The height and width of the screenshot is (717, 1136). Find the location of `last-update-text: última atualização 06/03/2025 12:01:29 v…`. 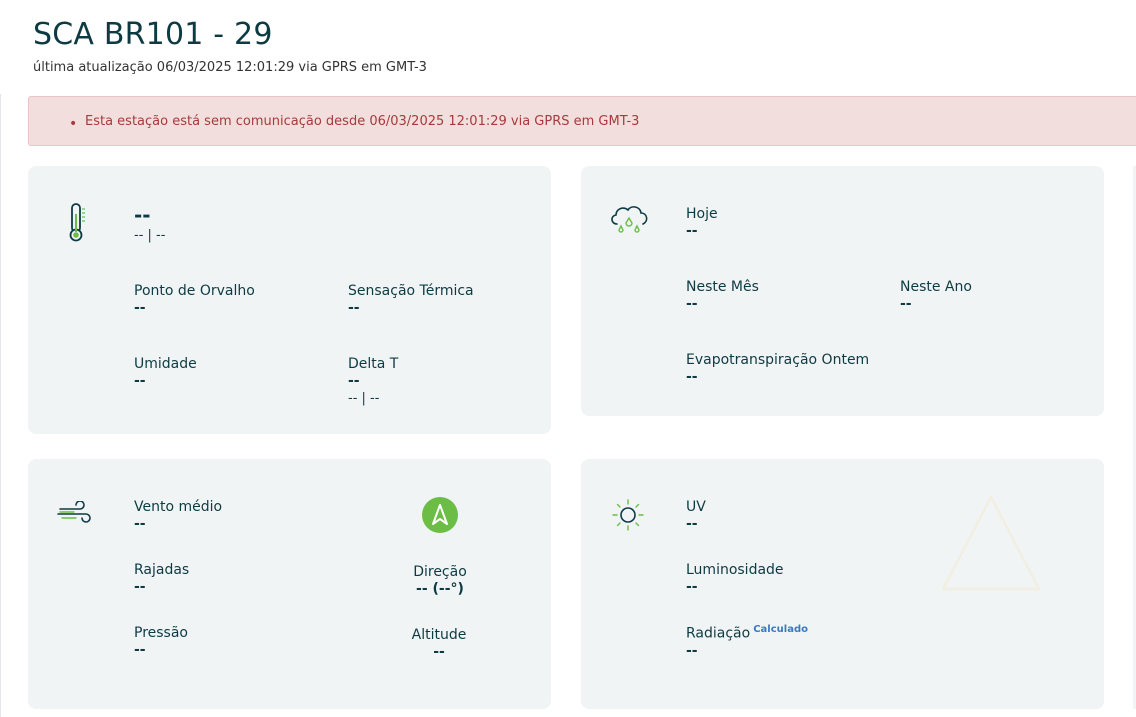

last-update-text: última atualização 06/03/2025 12:01:29 v… is located at coordinates (230, 67).